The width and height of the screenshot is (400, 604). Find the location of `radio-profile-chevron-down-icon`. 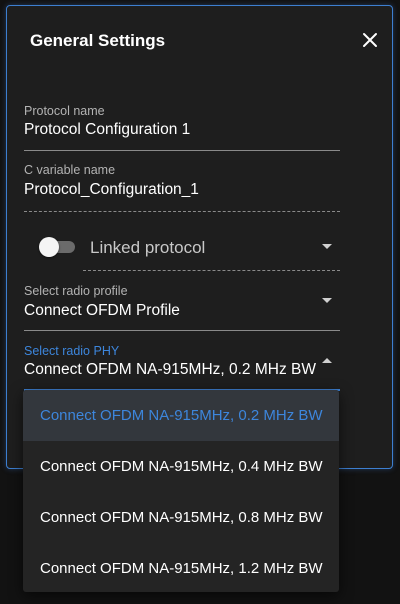

radio-profile-chevron-down-icon is located at coordinates (327, 300).